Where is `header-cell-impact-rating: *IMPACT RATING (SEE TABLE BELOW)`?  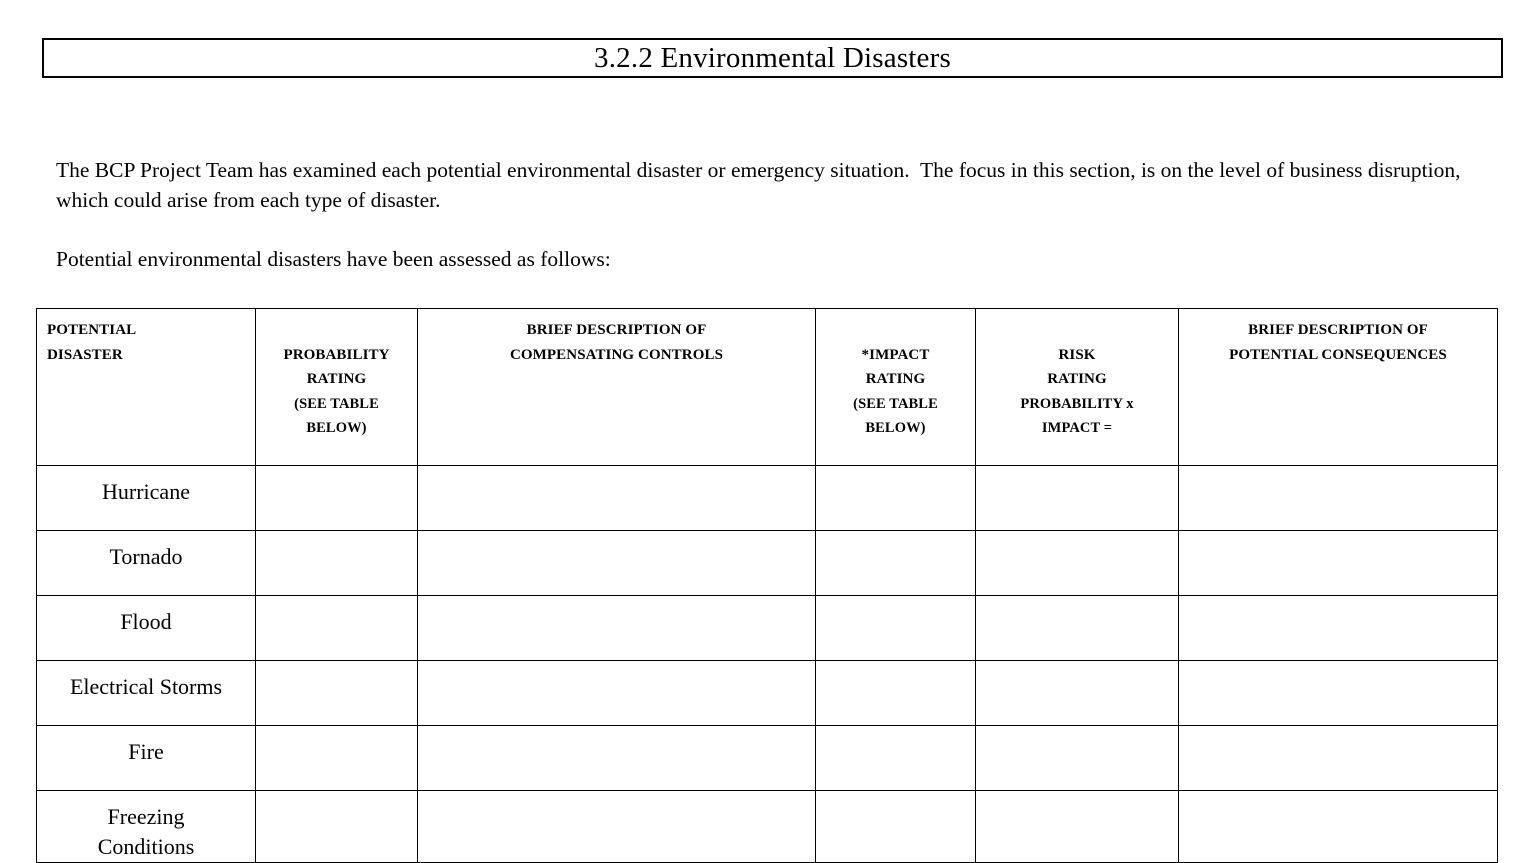
header-cell-impact-rating: *IMPACT RATING (SEE TABLE BELOW) is located at coordinates (895, 387).